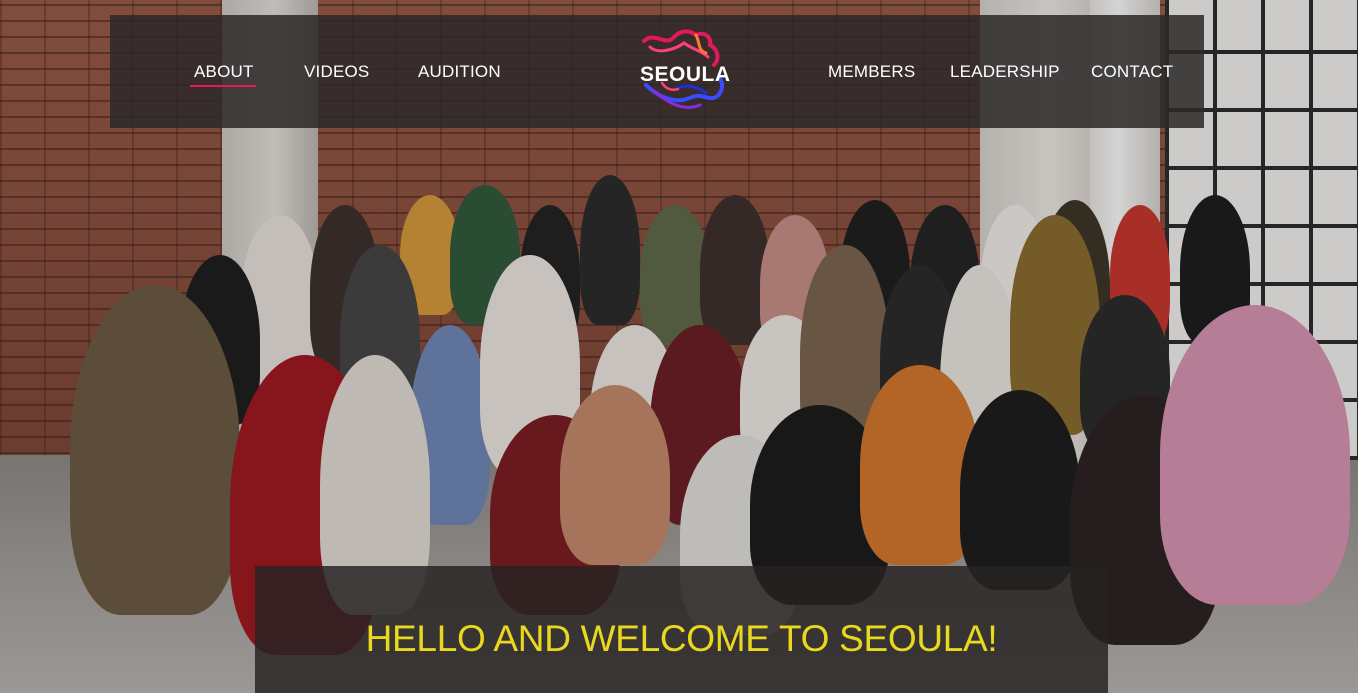 This screenshot has height=693, width=1358. What do you see at coordinates (681, 638) in the screenshot?
I see `welcome-heading: HELLO AND WELCOME TO SEOULA!` at bounding box center [681, 638].